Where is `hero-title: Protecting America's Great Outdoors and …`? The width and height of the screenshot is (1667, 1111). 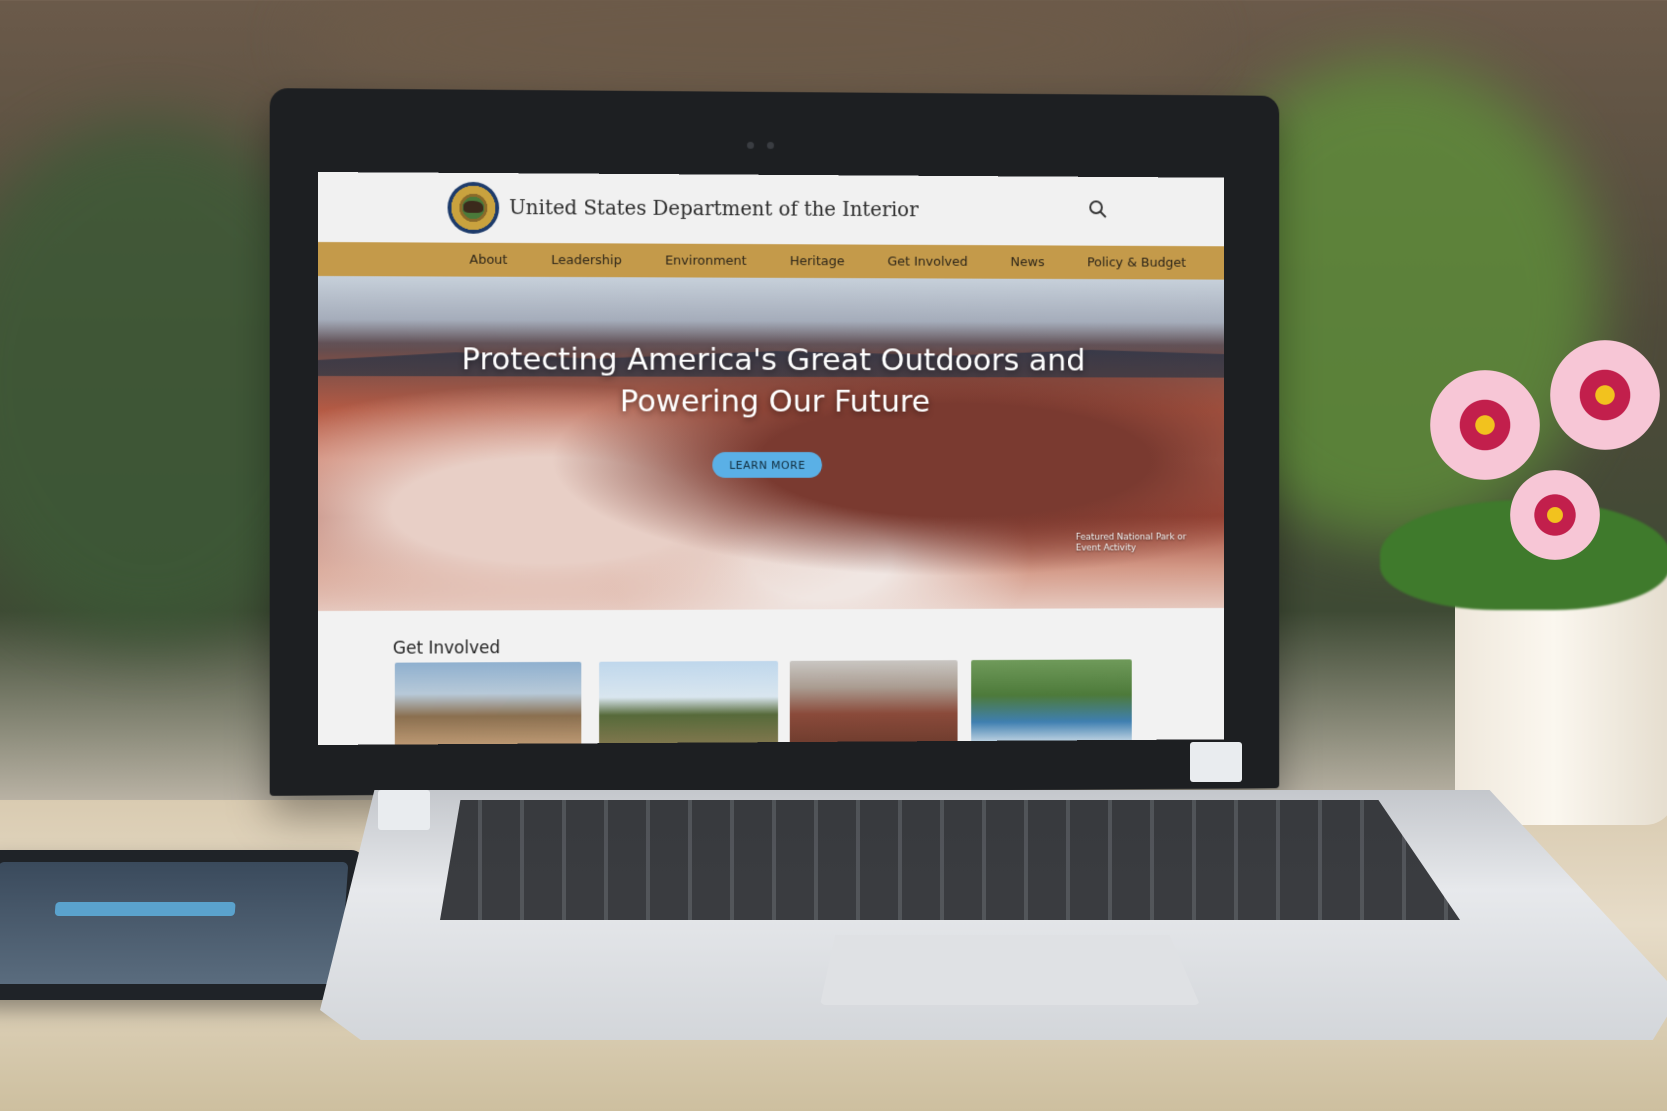
hero-title: Protecting America's Great Outdoors and … is located at coordinates (773, 380).